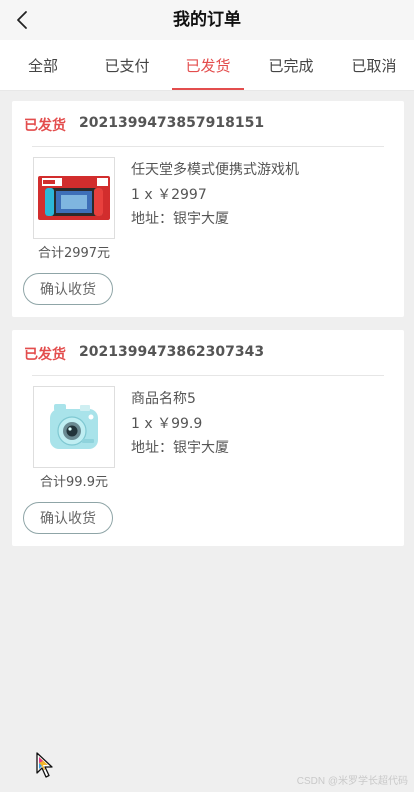 The width and height of the screenshot is (414, 792). Describe the element at coordinates (352, 781) in the screenshot. I see `watermark: CSDN @米罗学长超代码` at that location.